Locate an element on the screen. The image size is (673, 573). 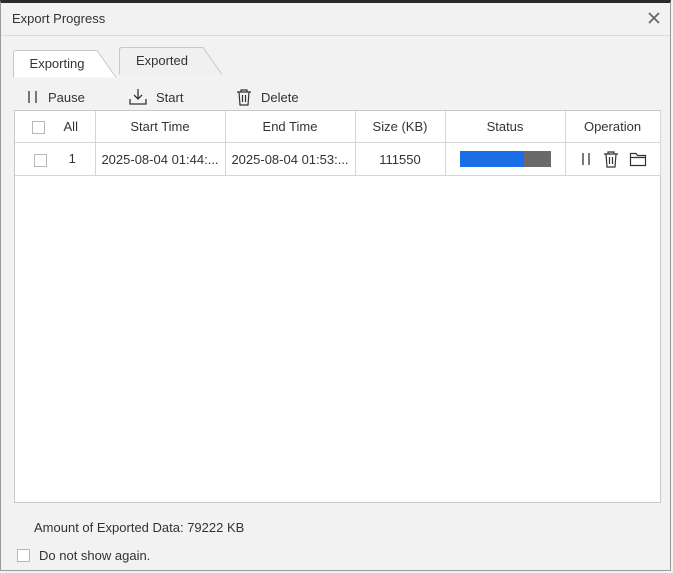
row-size: 111550 is located at coordinates (400, 159).